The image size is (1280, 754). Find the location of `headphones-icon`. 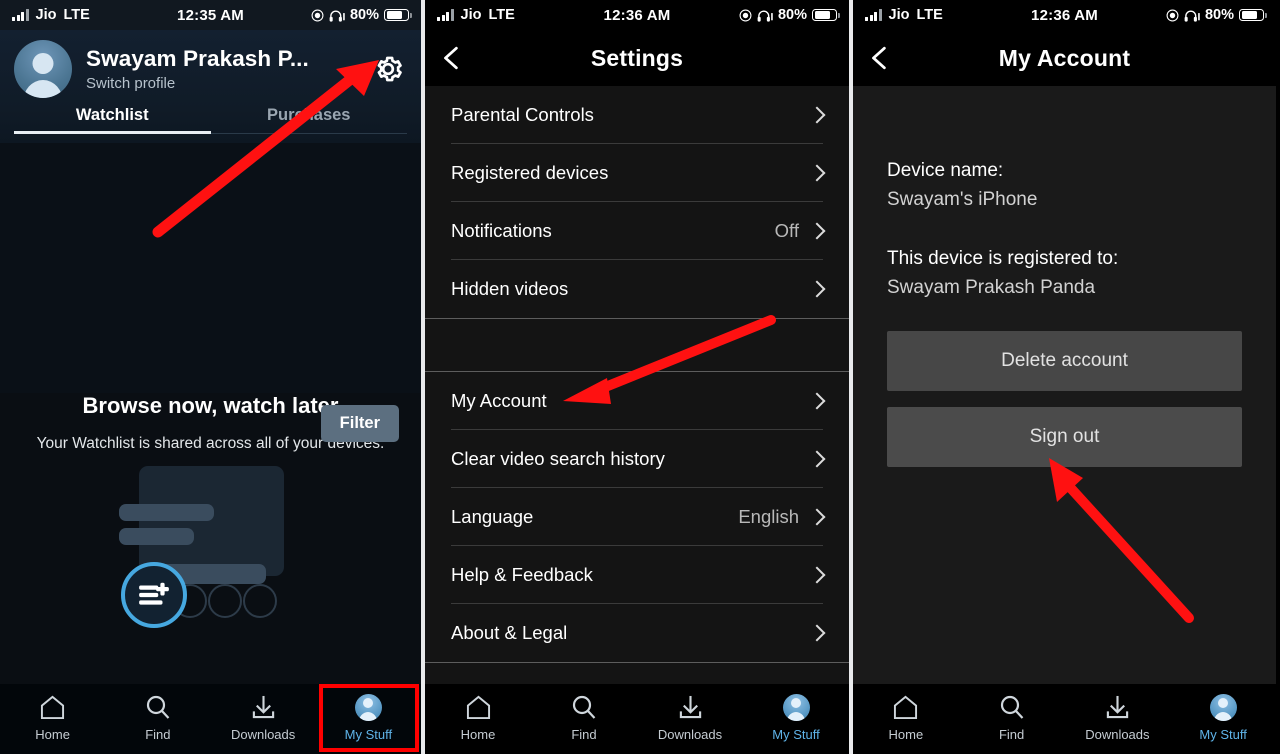

headphones-icon is located at coordinates (1192, 16).